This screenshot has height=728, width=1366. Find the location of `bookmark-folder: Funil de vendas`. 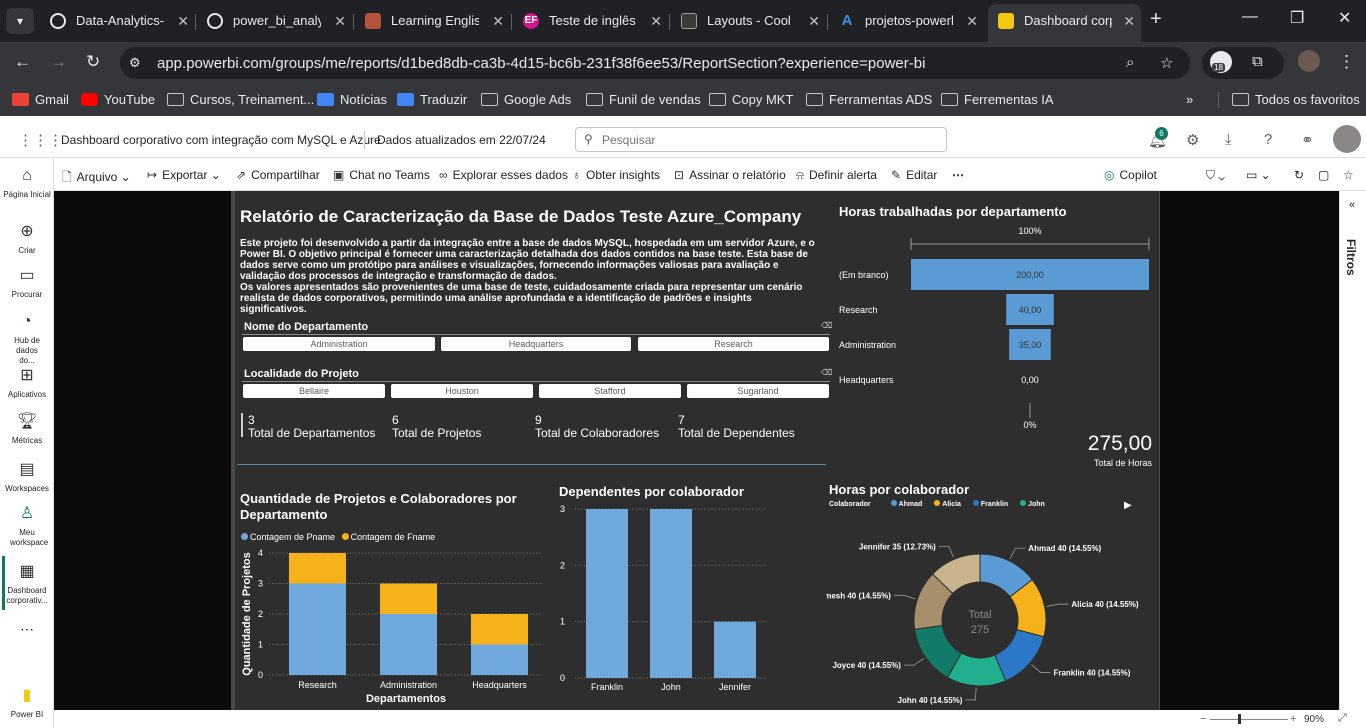

bookmark-folder: Funil de vendas is located at coordinates (643, 99).